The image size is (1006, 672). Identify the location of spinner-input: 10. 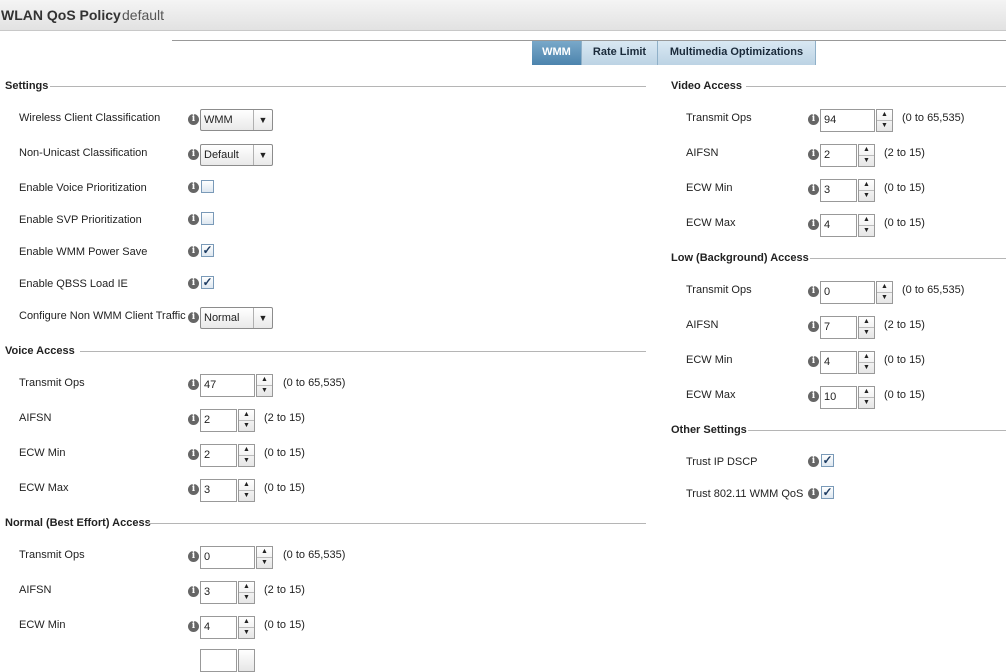
(838, 397).